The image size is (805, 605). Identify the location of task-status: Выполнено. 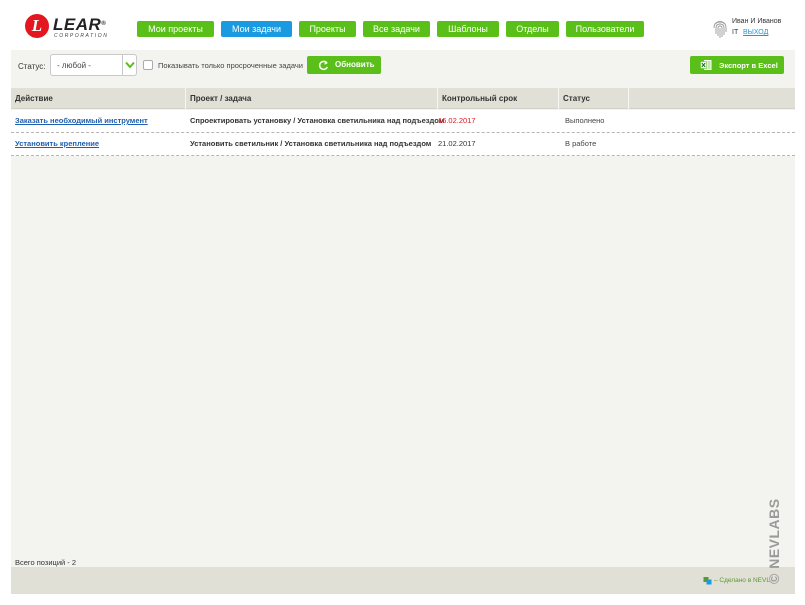
(585, 120).